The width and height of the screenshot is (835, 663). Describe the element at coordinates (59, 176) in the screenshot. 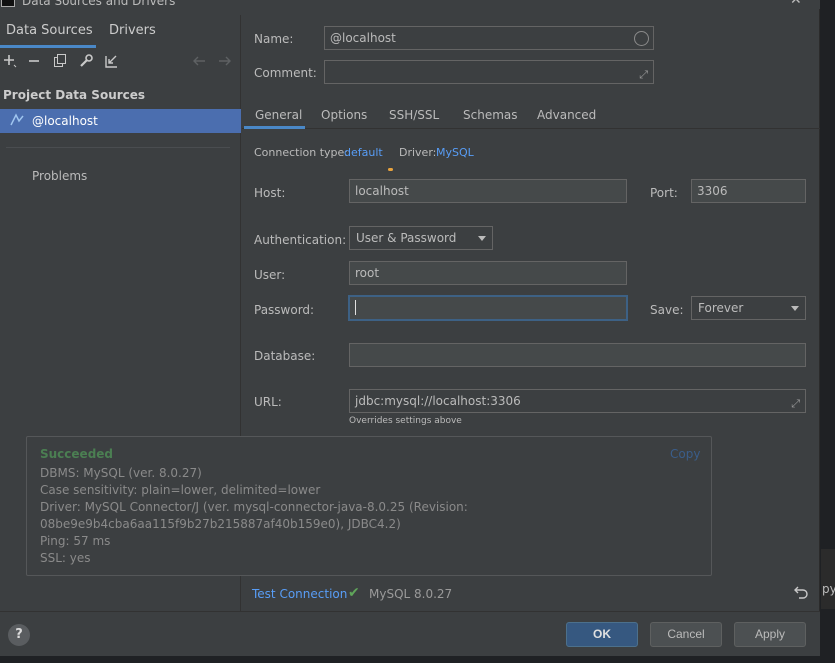

I see `problems-item: Problems` at that location.